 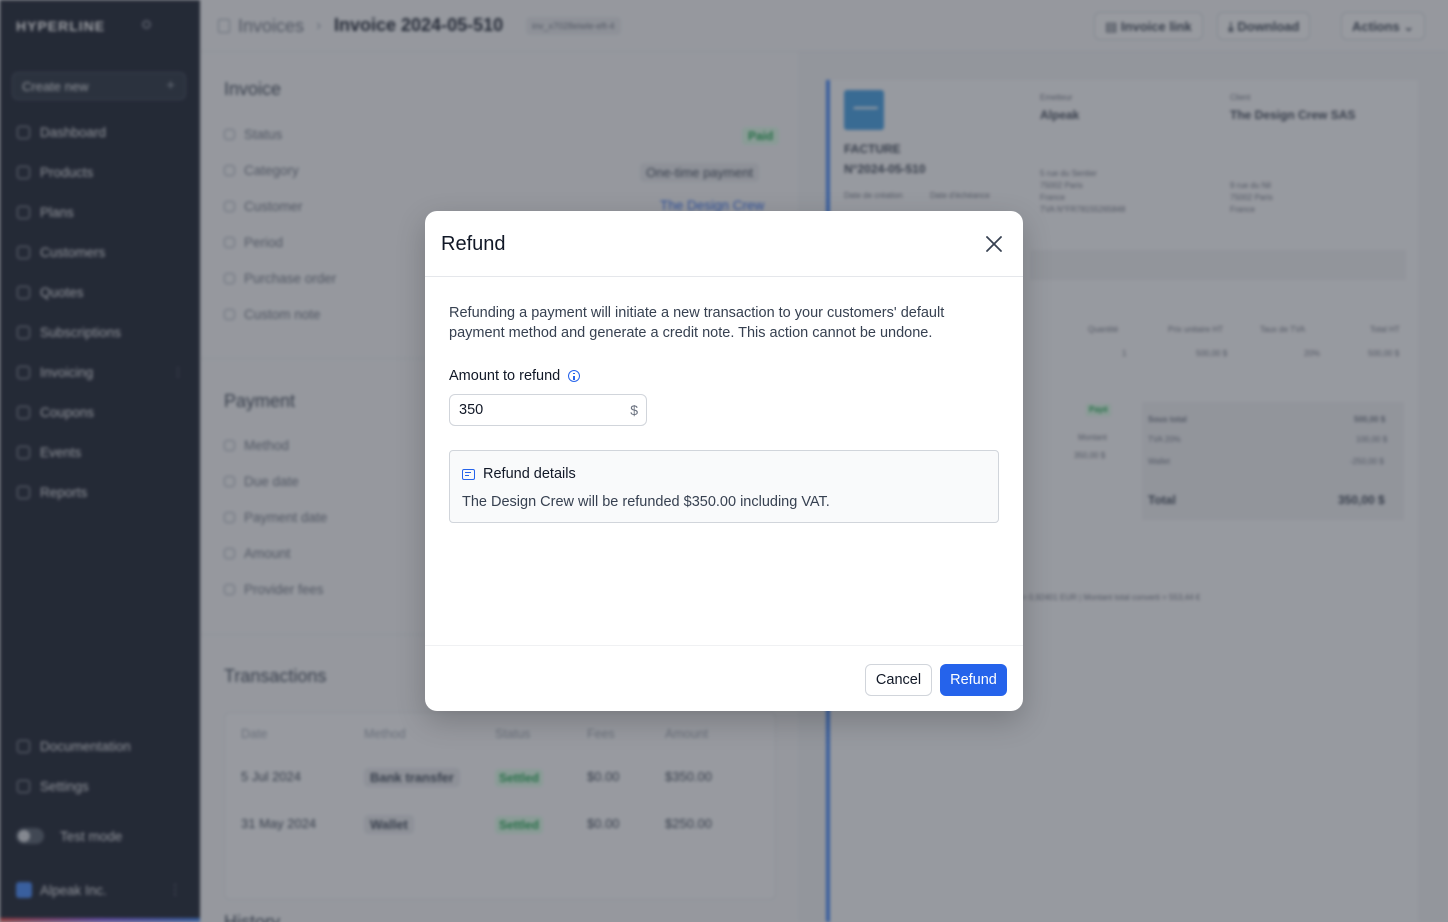 I want to click on refund-details-title: Refund details, so click(x=529, y=474).